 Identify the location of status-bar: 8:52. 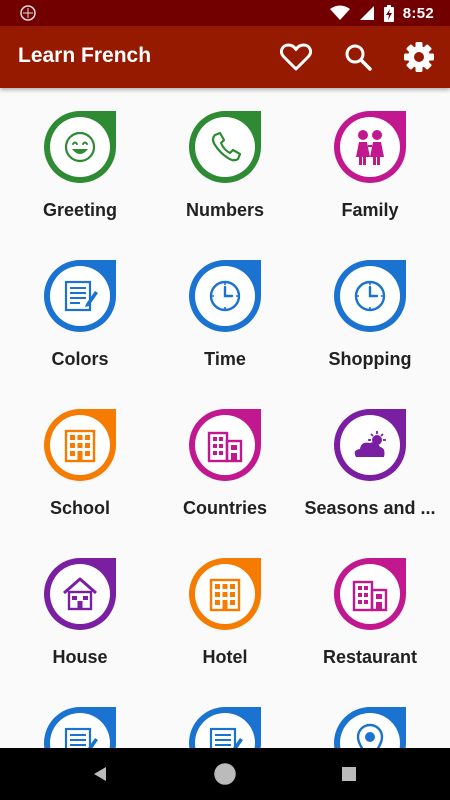
(225, 13).